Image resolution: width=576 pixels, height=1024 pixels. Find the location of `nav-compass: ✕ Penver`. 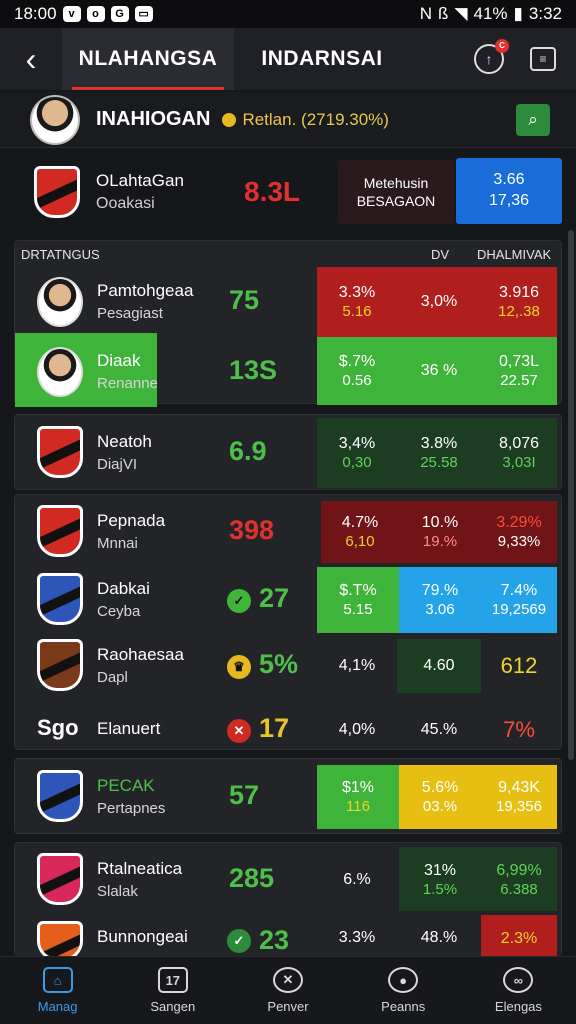

nav-compass: ✕ Penver is located at coordinates (287, 990).